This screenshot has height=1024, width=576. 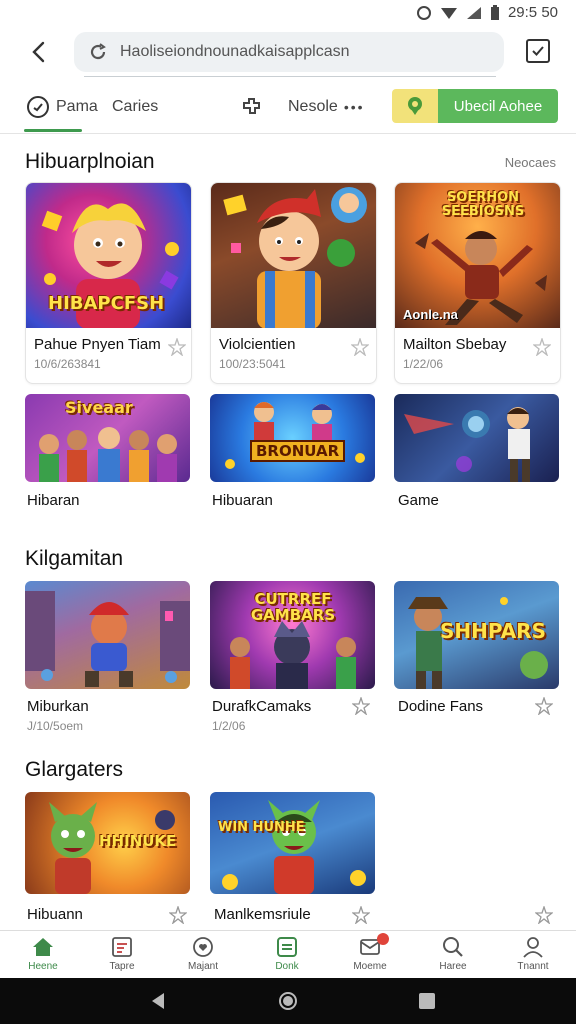 I want to click on nav-label: Heene, so click(x=43, y=966).